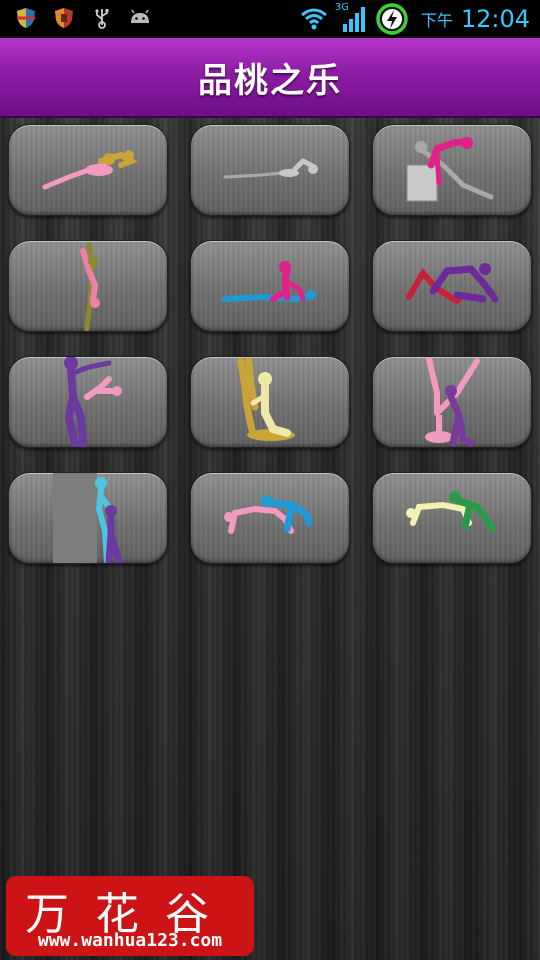  I want to click on notification-icons, so click(83, 18).